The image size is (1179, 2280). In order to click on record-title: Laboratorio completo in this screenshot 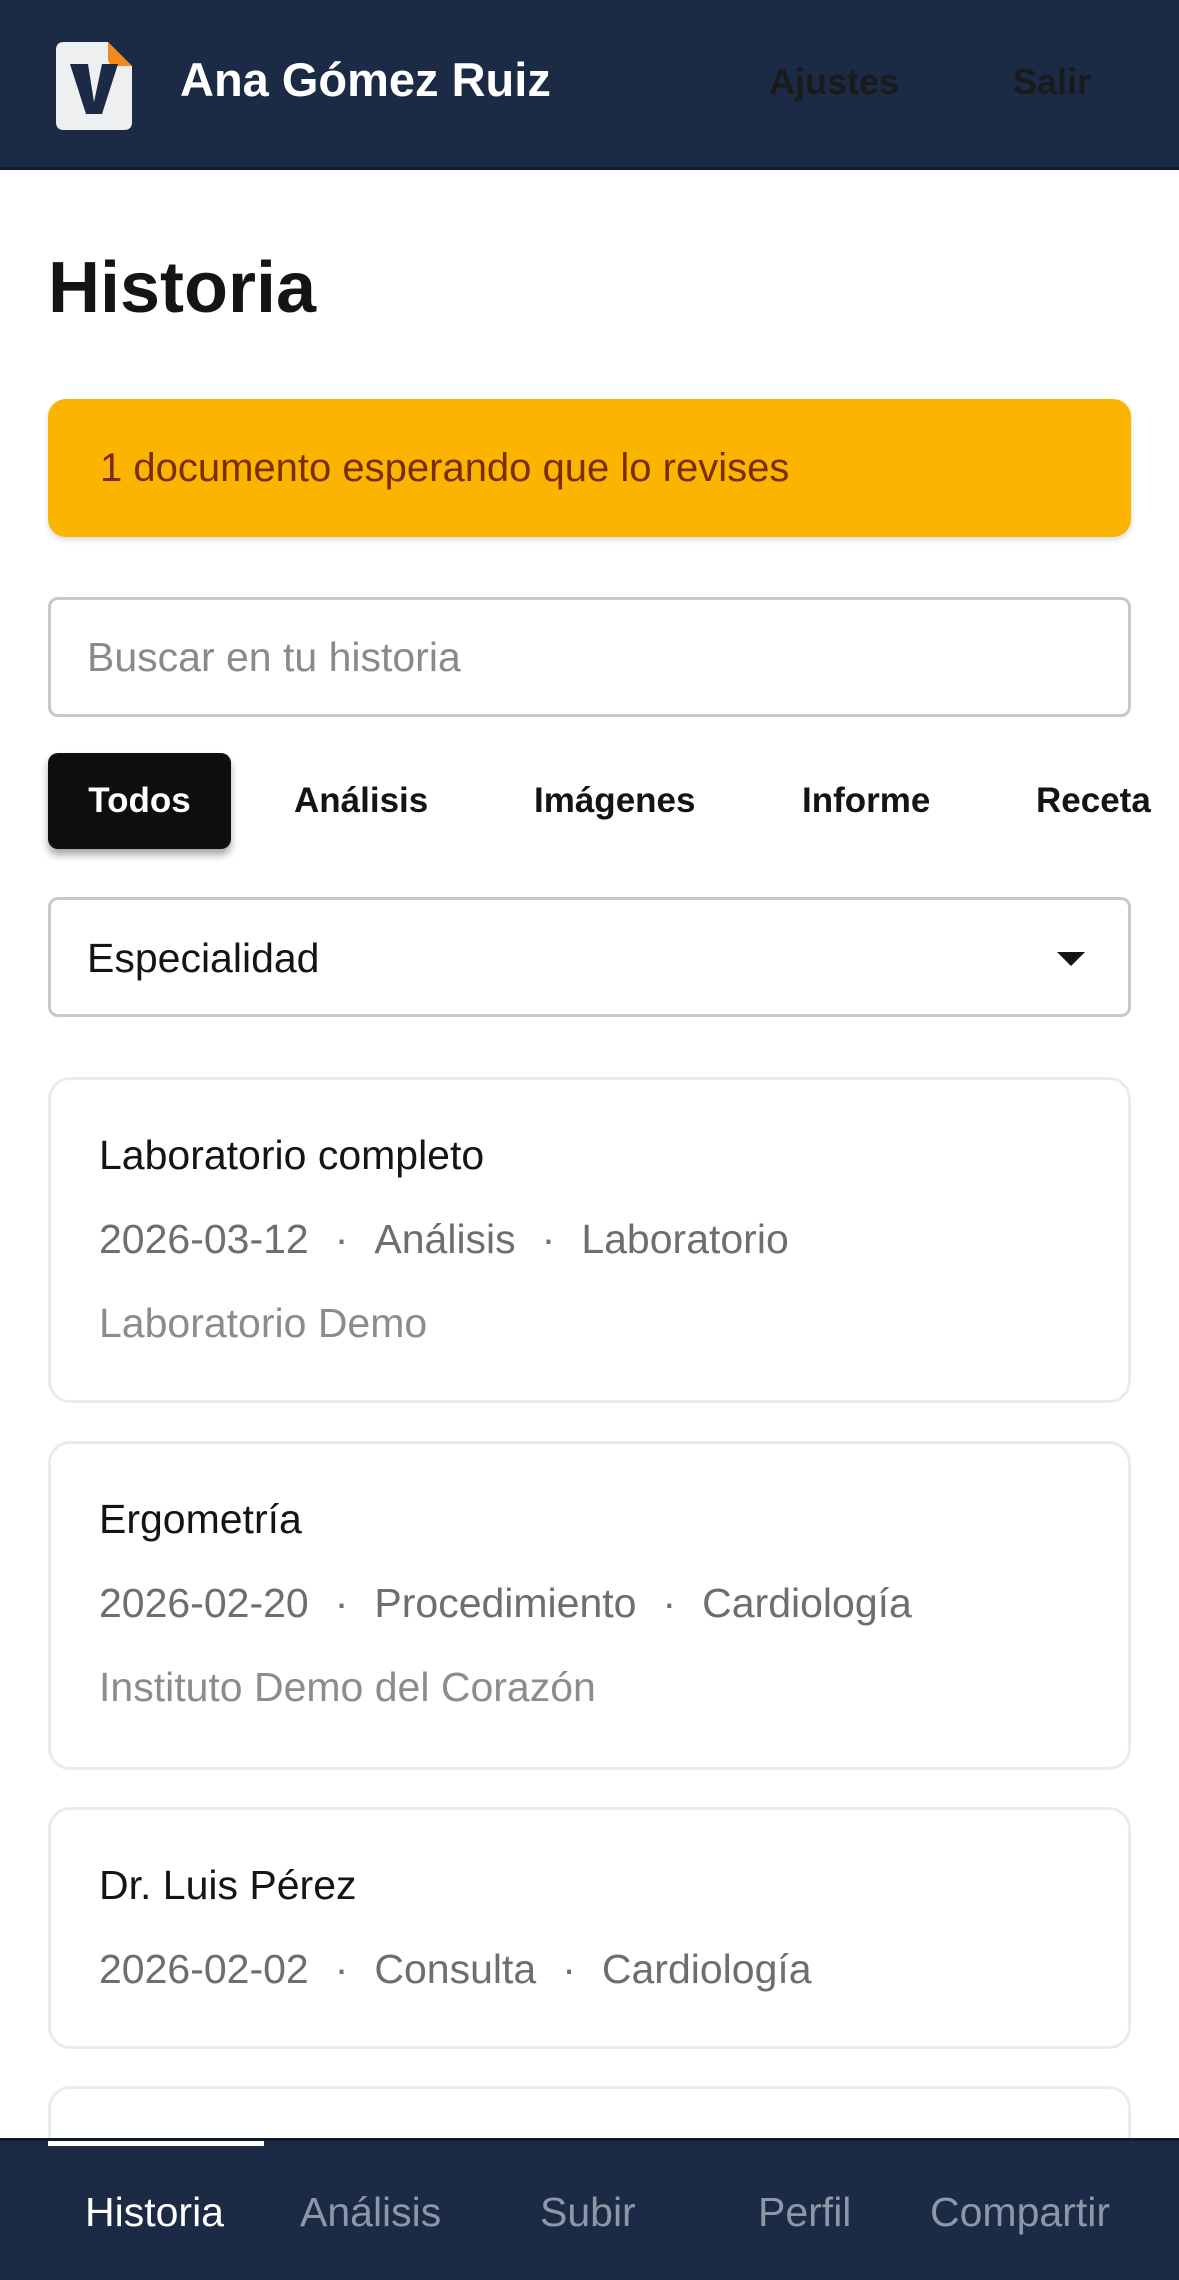, I will do `click(292, 1155)`.